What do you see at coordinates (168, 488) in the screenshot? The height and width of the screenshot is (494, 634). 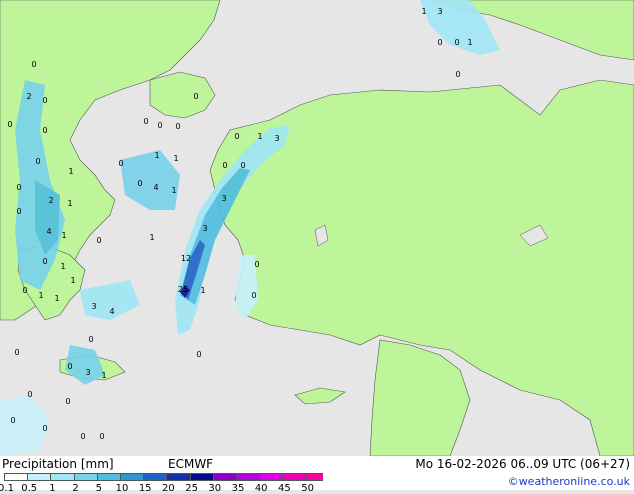 I see `legend-tick-label: 20` at bounding box center [168, 488].